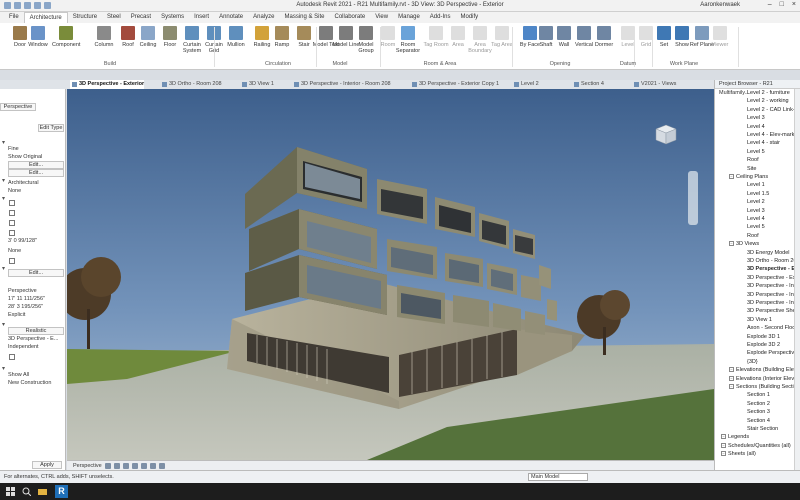 This screenshot has height=500, width=800. Describe the element at coordinates (756, 227) in the screenshot. I see `browser-item: Level 5` at that location.